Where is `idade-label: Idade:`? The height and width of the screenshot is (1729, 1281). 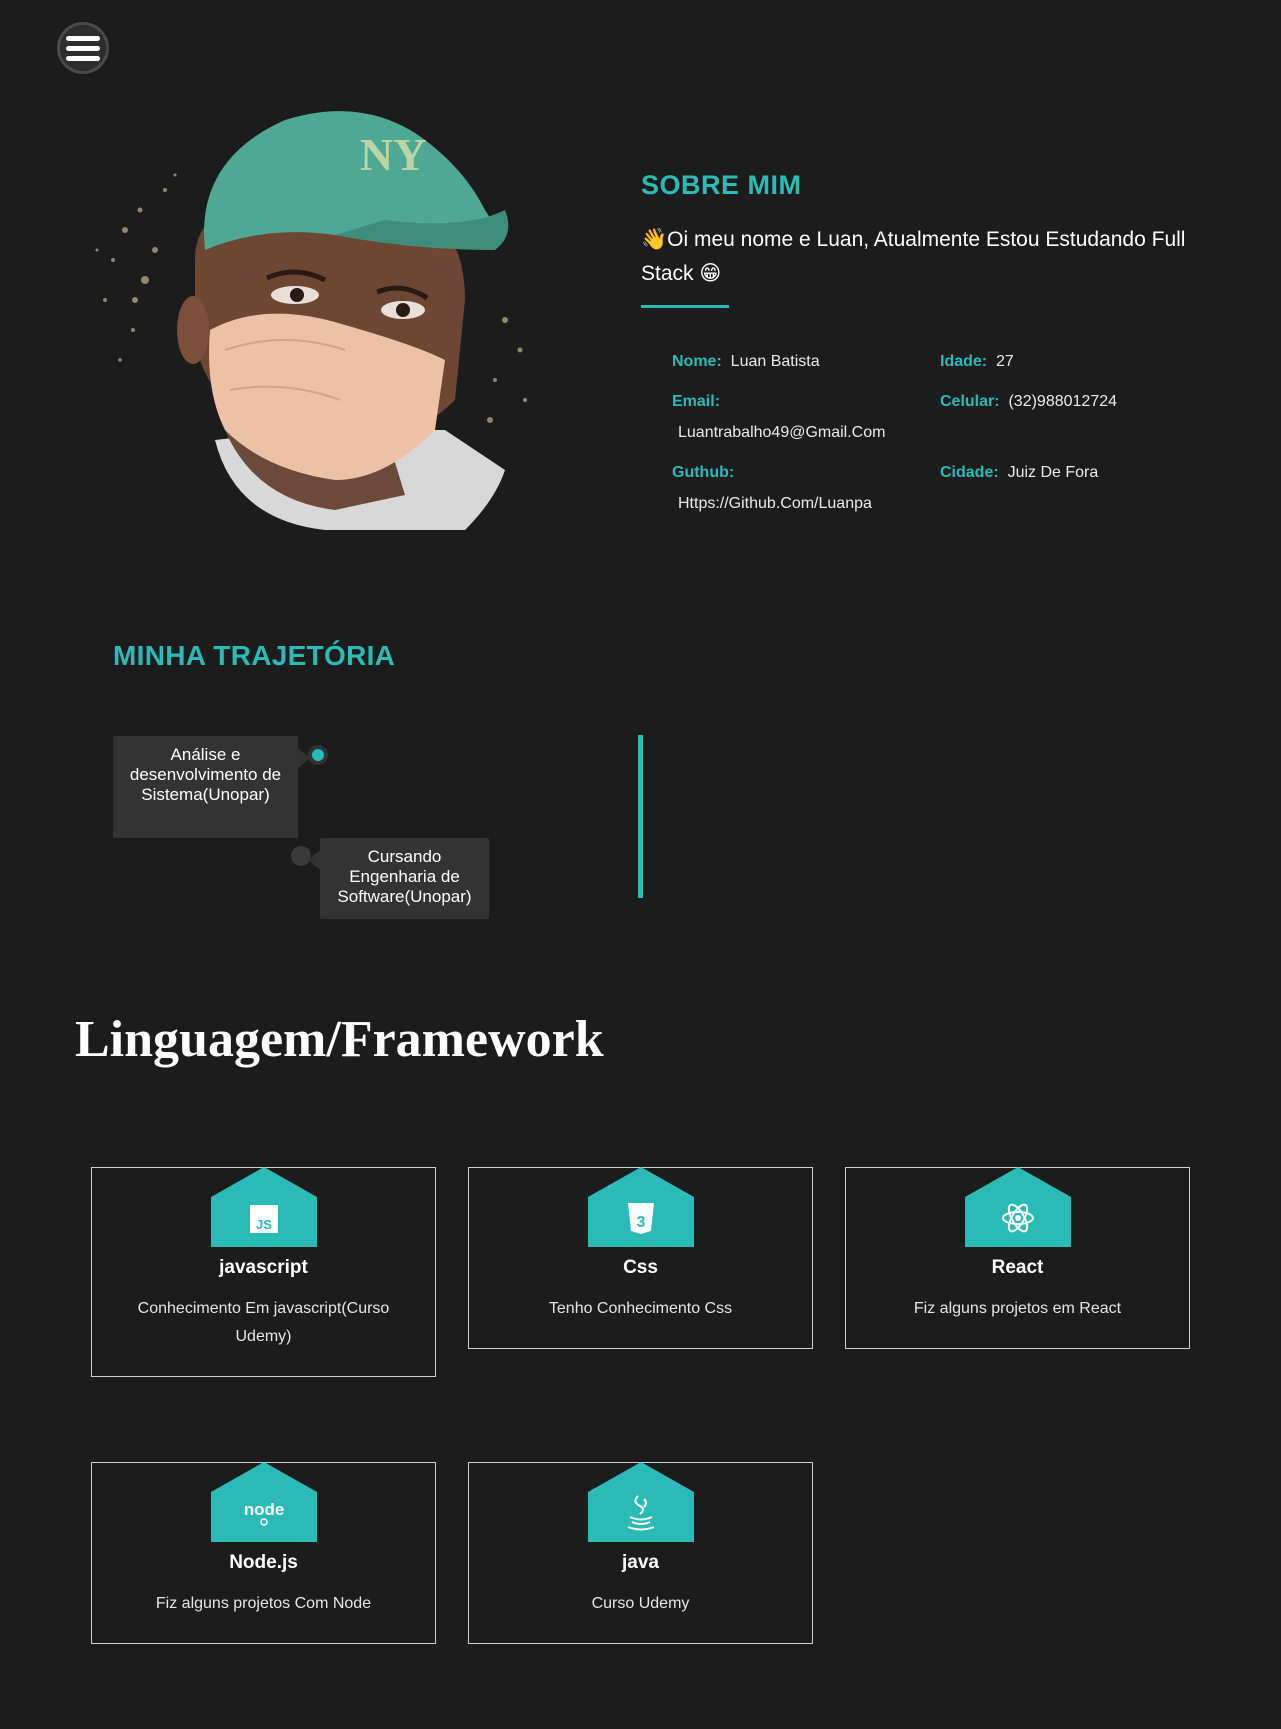 idade-label: Idade: is located at coordinates (964, 361).